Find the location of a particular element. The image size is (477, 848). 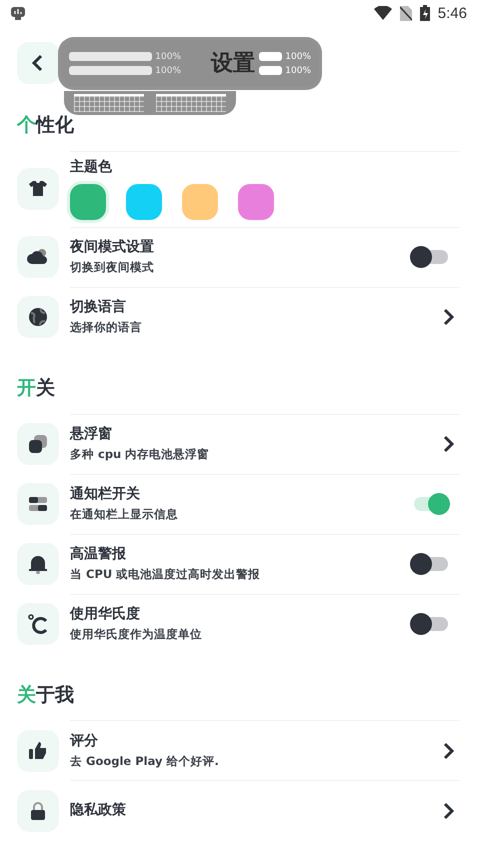

section-heading: 个性化 is located at coordinates (46, 125).